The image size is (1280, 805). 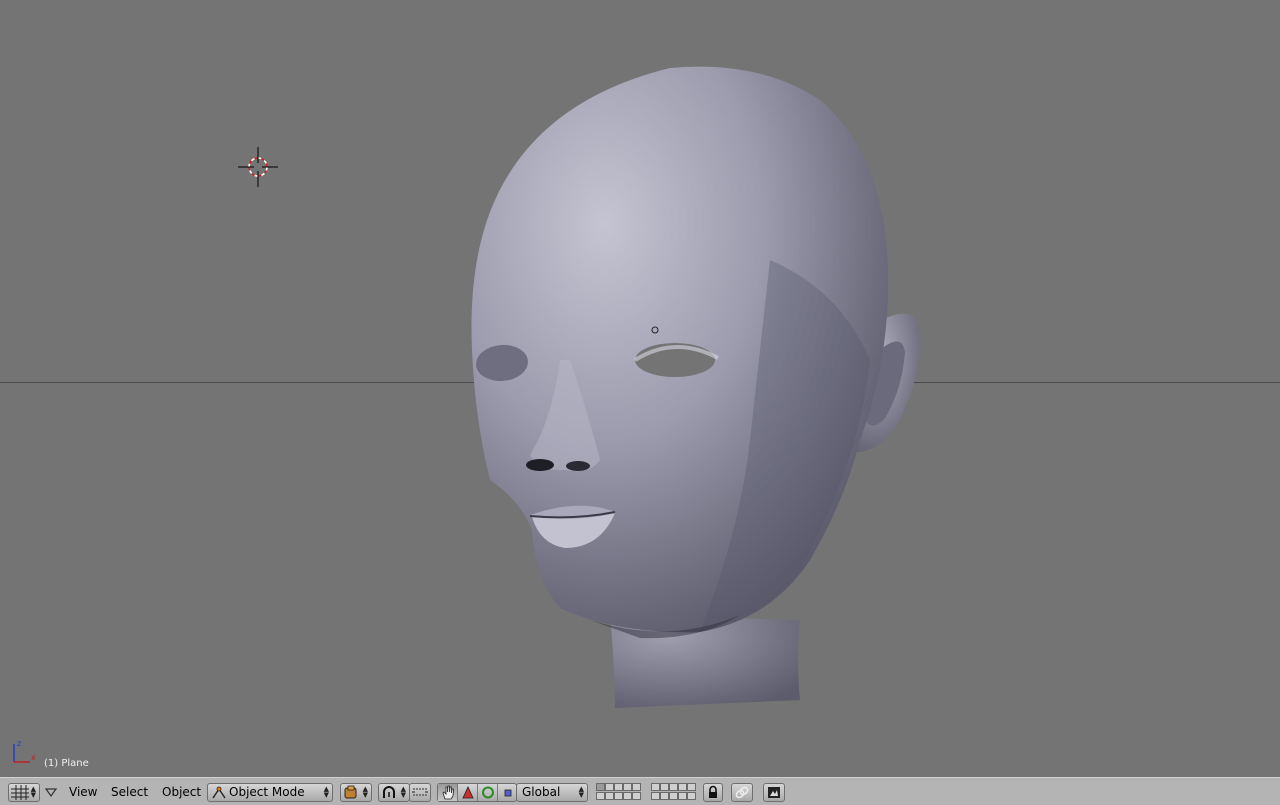 What do you see at coordinates (219, 792) in the screenshot?
I see `object-mode-icon` at bounding box center [219, 792].